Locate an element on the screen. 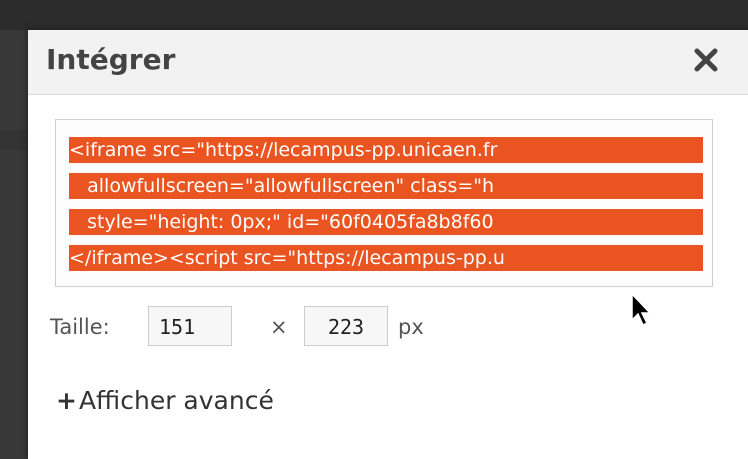 The height and width of the screenshot is (459, 748). close-button is located at coordinates (706, 60).